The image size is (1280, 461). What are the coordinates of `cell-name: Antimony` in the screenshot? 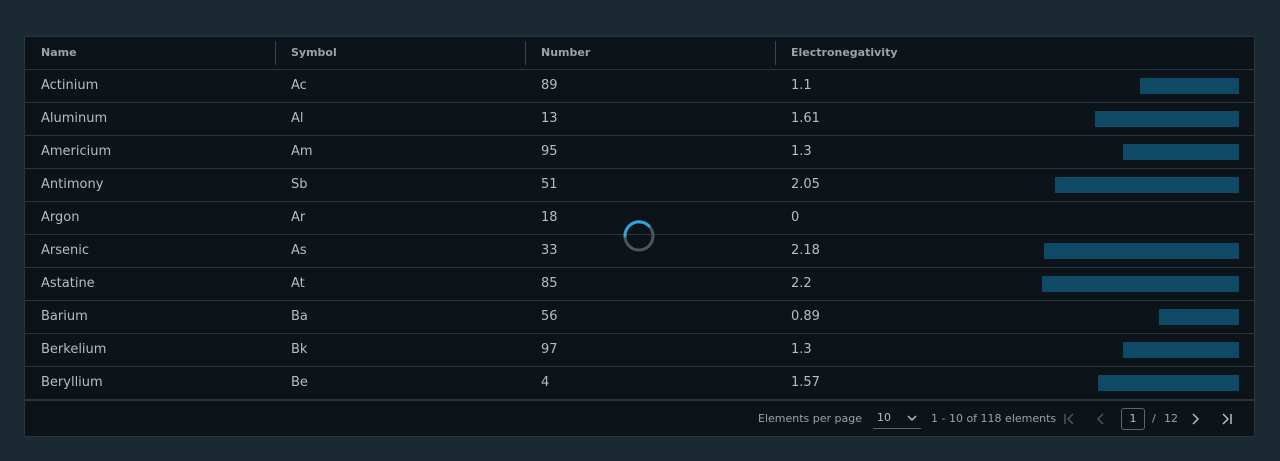 It's located at (72, 184).